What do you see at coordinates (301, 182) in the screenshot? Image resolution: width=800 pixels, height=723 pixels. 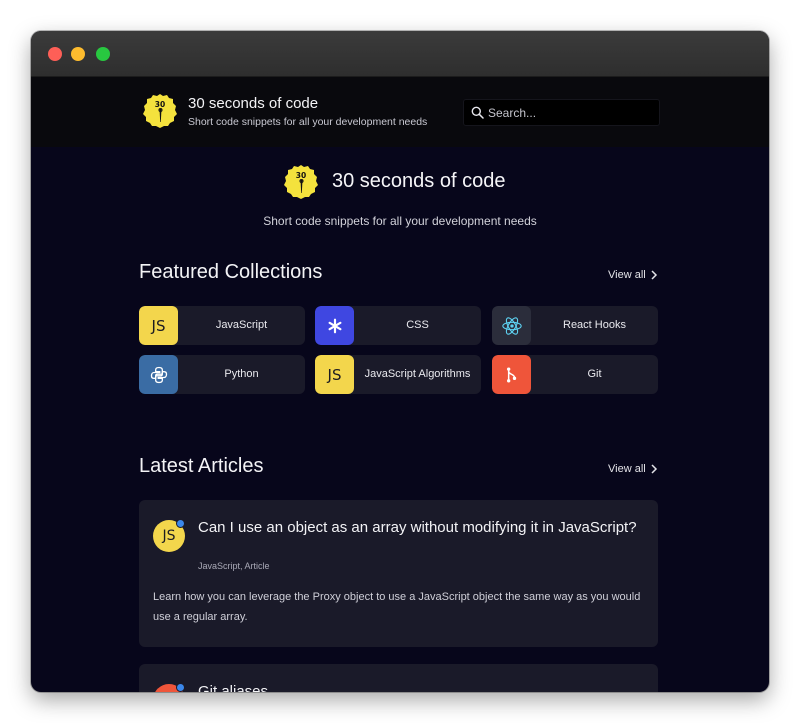 I see `hero-logo-icon: 30` at bounding box center [301, 182].